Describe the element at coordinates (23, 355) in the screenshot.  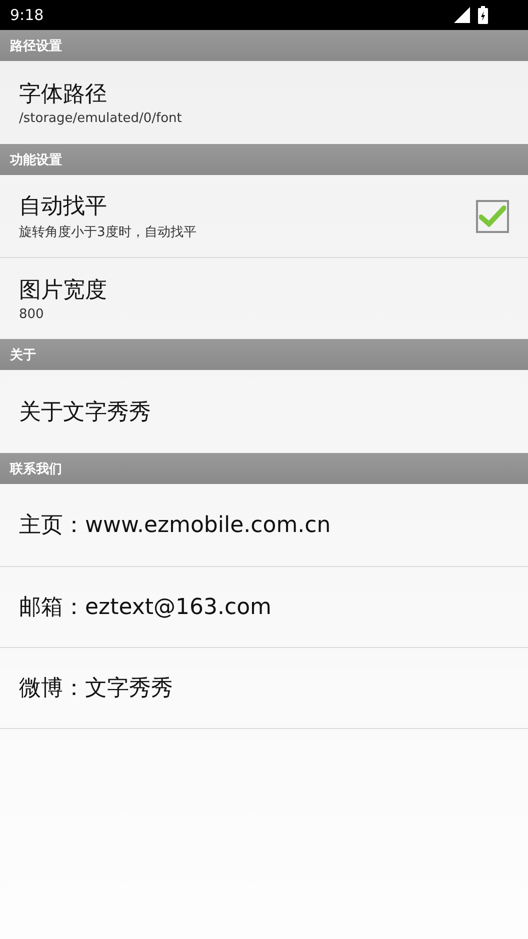
I see `section-title: 关于` at that location.